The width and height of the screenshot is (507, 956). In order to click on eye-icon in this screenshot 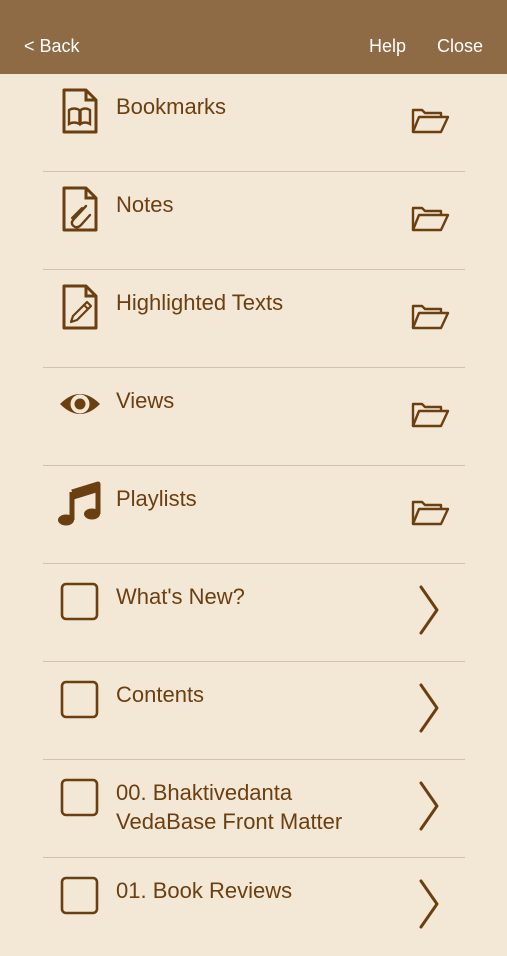, I will do `click(80, 405)`.